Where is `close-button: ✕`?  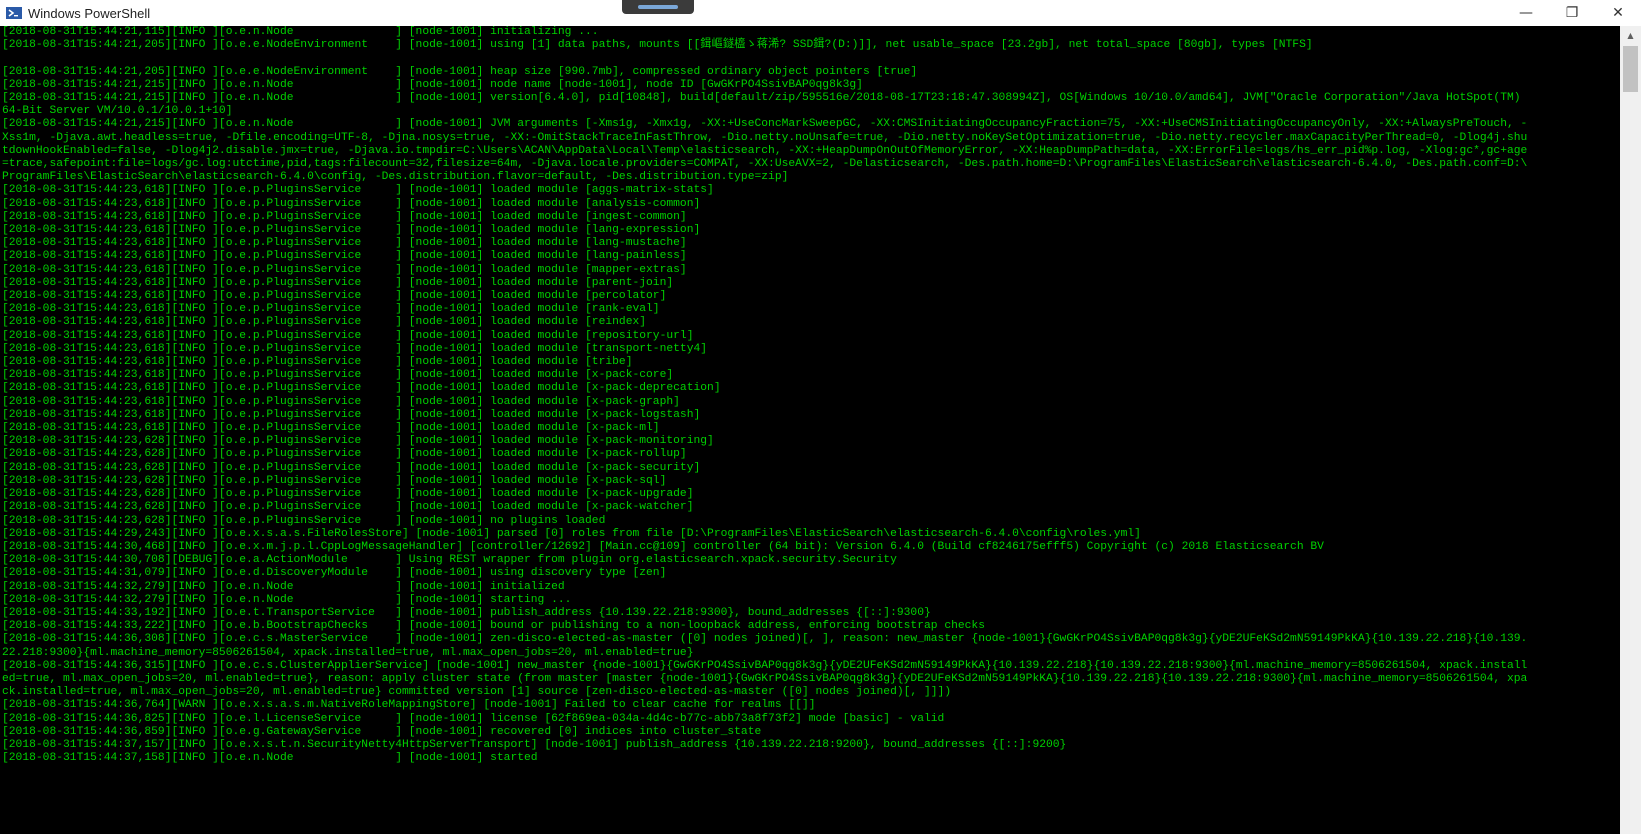 close-button: ✕ is located at coordinates (1618, 13).